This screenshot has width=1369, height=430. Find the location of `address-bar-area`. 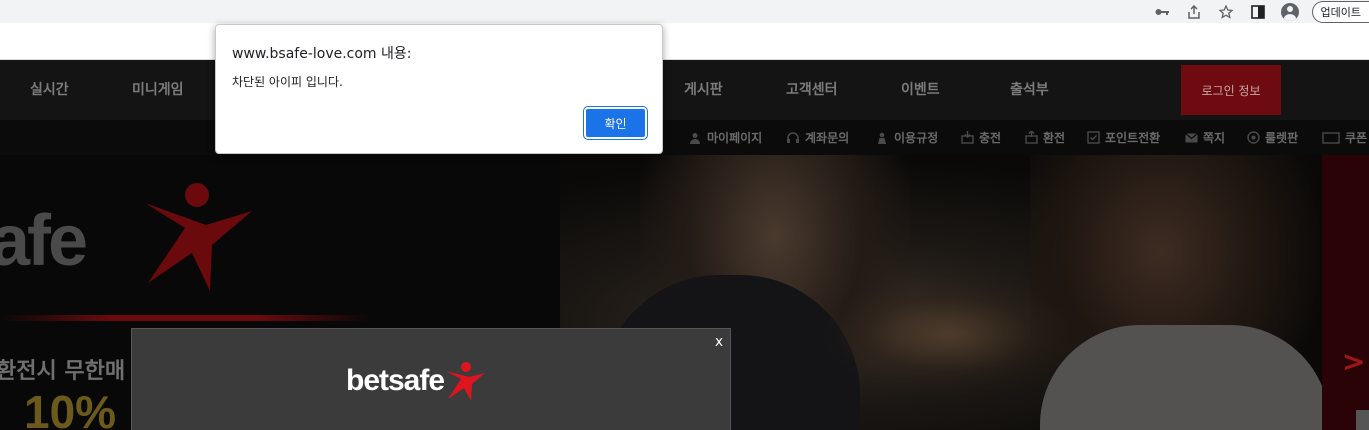

address-bar-area is located at coordinates (684, 41).